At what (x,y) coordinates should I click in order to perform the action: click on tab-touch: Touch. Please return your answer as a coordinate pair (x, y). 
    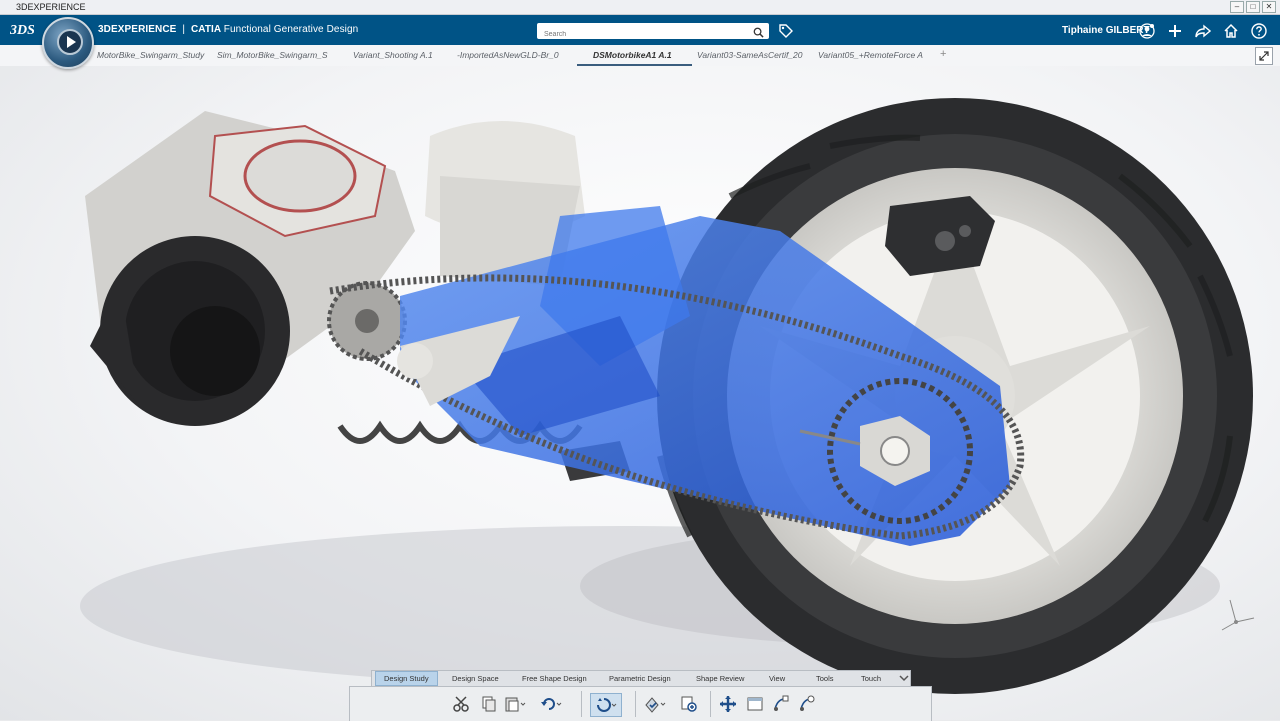
    Looking at the image, I should click on (871, 678).